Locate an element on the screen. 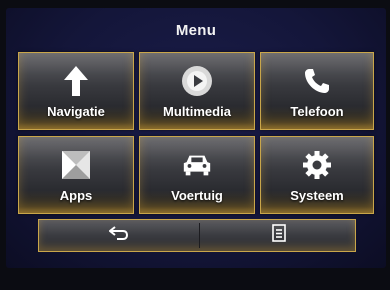  tile-label: Telefoon is located at coordinates (317, 111).